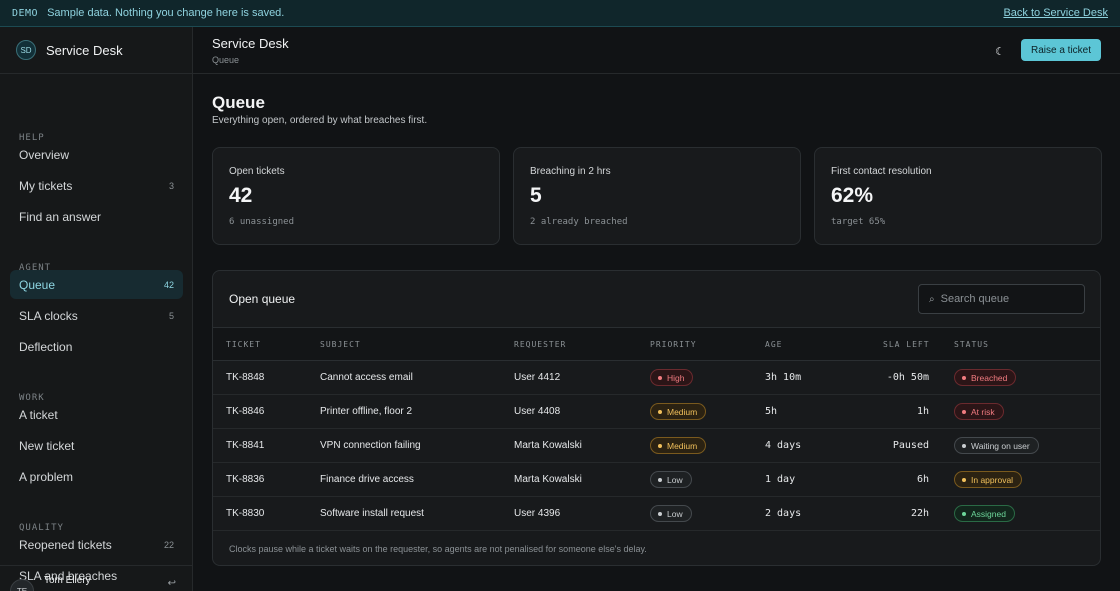 Image resolution: width=1120 pixels, height=591 pixels. Describe the element at coordinates (881, 171) in the screenshot. I see `stat-label: First contact resolution` at that location.